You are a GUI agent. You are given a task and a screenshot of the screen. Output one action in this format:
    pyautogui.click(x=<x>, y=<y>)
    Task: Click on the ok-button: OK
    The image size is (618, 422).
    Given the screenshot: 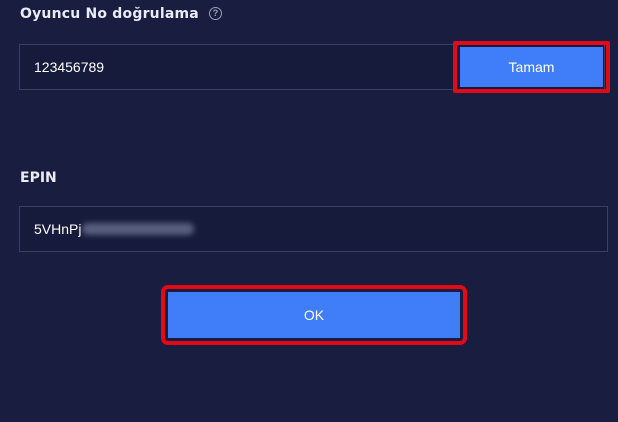 What is the action you would take?
    pyautogui.click(x=314, y=315)
    